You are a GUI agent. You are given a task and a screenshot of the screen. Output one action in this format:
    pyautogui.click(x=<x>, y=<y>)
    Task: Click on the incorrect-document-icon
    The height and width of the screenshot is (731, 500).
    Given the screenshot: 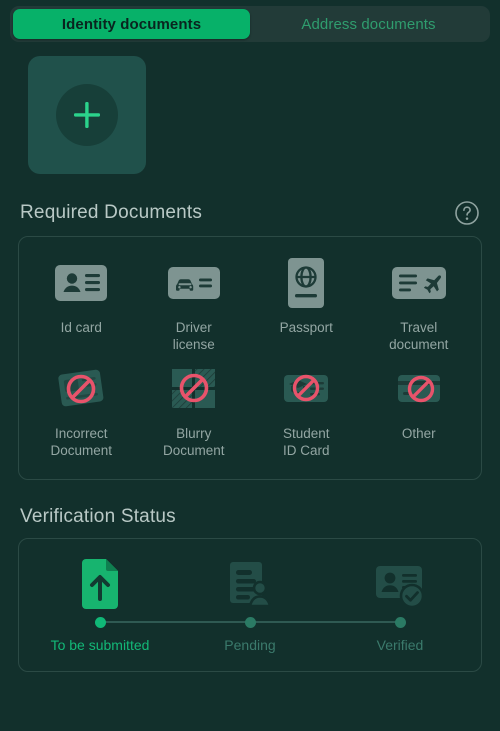 What is the action you would take?
    pyautogui.click(x=81, y=388)
    